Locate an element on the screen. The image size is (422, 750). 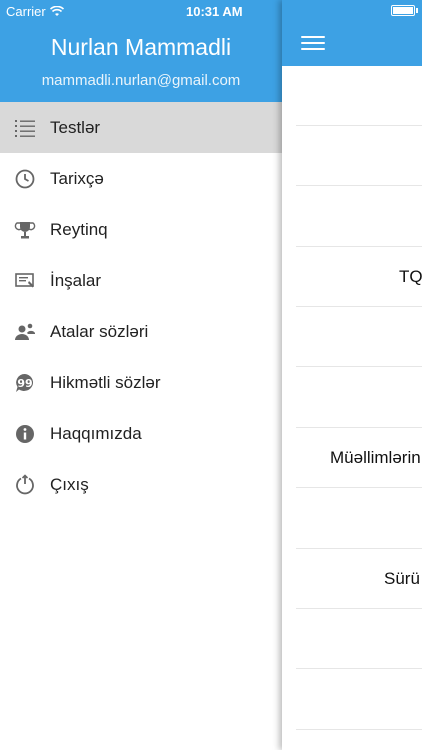
battery-icon is located at coordinates (403, 10).